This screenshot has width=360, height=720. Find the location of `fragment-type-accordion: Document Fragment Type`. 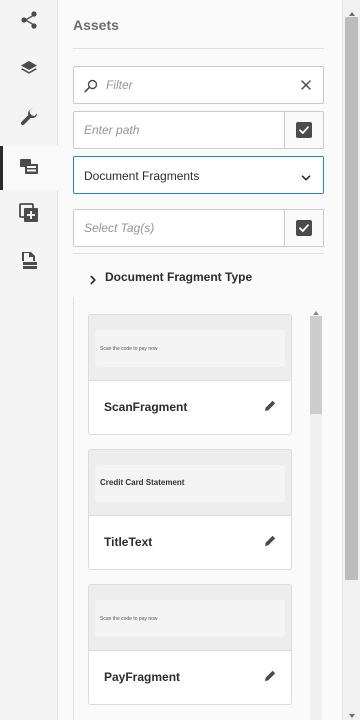

fragment-type-accordion: Document Fragment Type is located at coordinates (170, 277).